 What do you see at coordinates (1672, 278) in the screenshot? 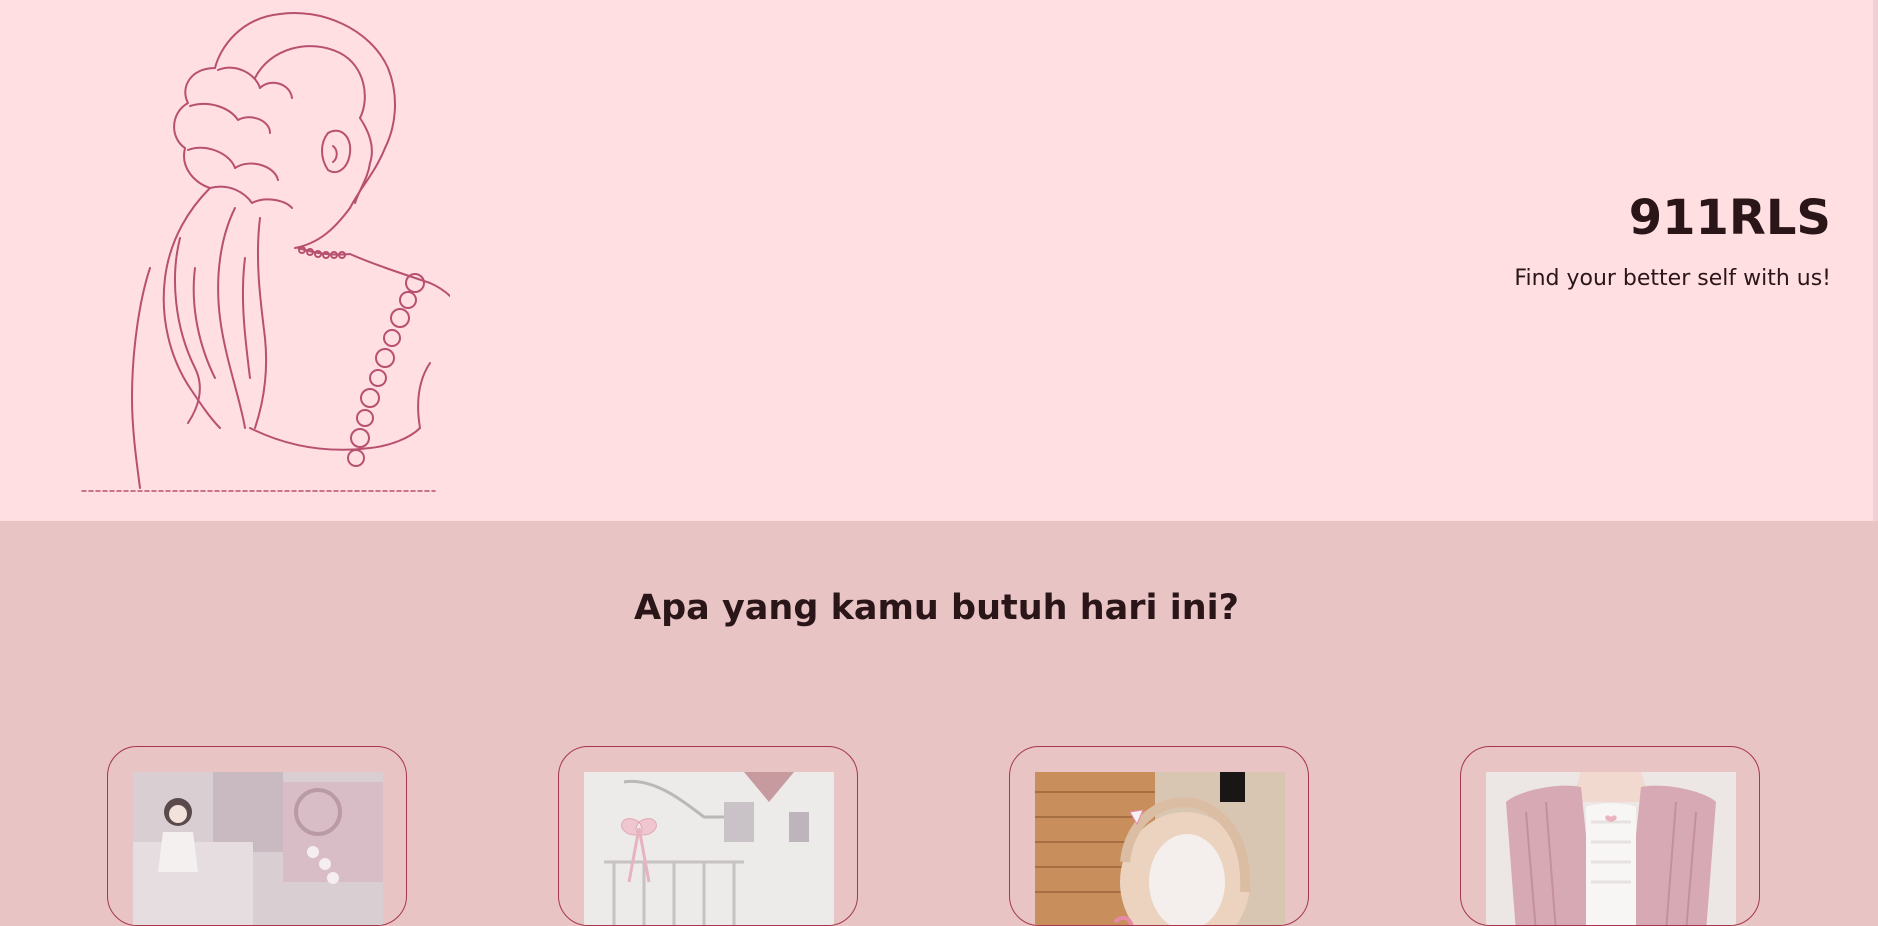
I see `brand-tagline: Find your better self with us!` at bounding box center [1672, 278].